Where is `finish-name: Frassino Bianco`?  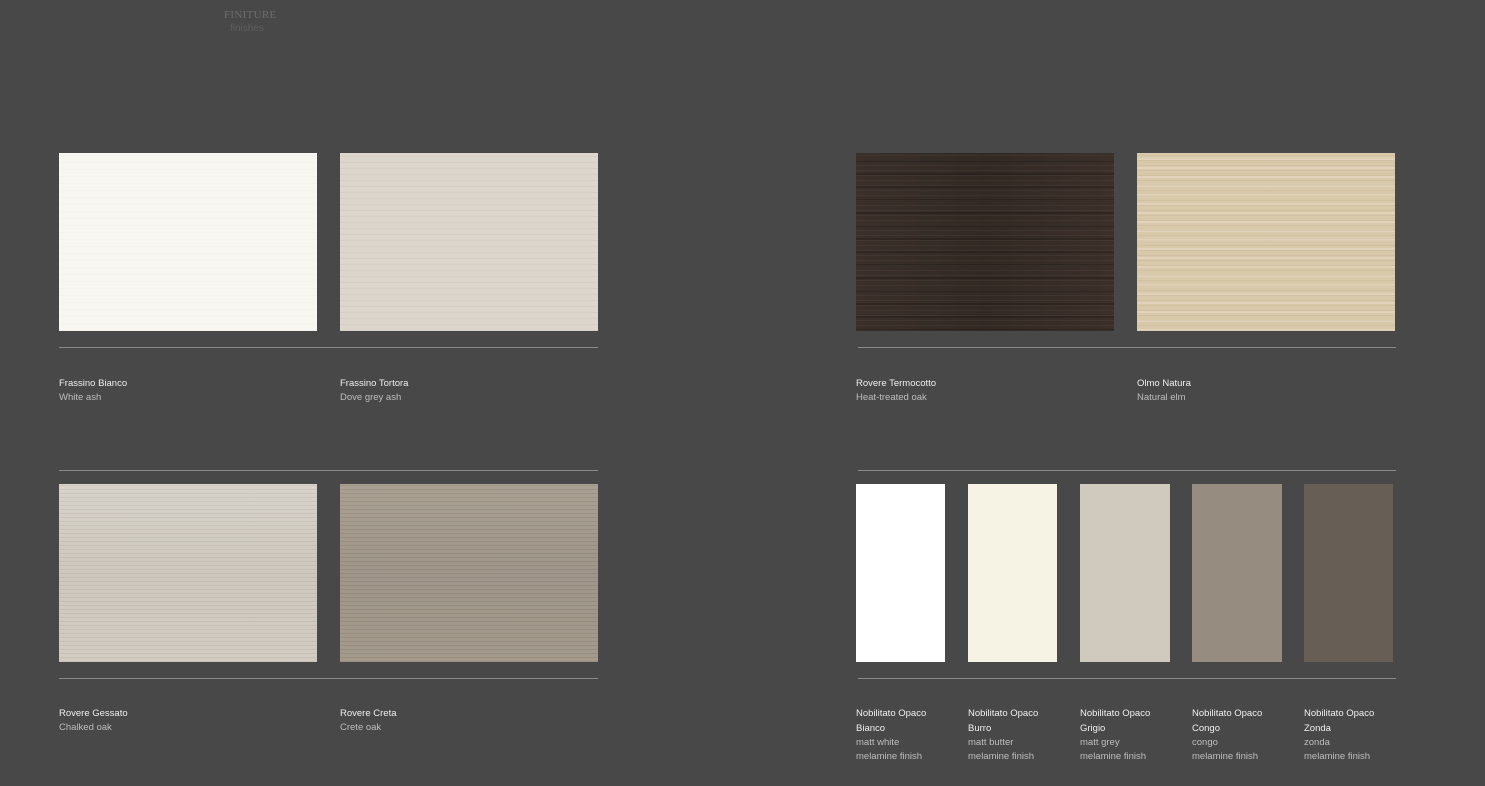 finish-name: Frassino Bianco is located at coordinates (93, 383).